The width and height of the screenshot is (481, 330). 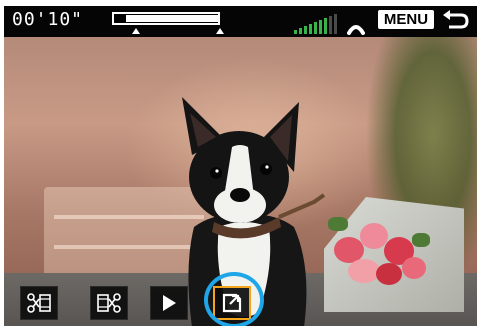 I want to click on play-button, so click(x=169, y=303).